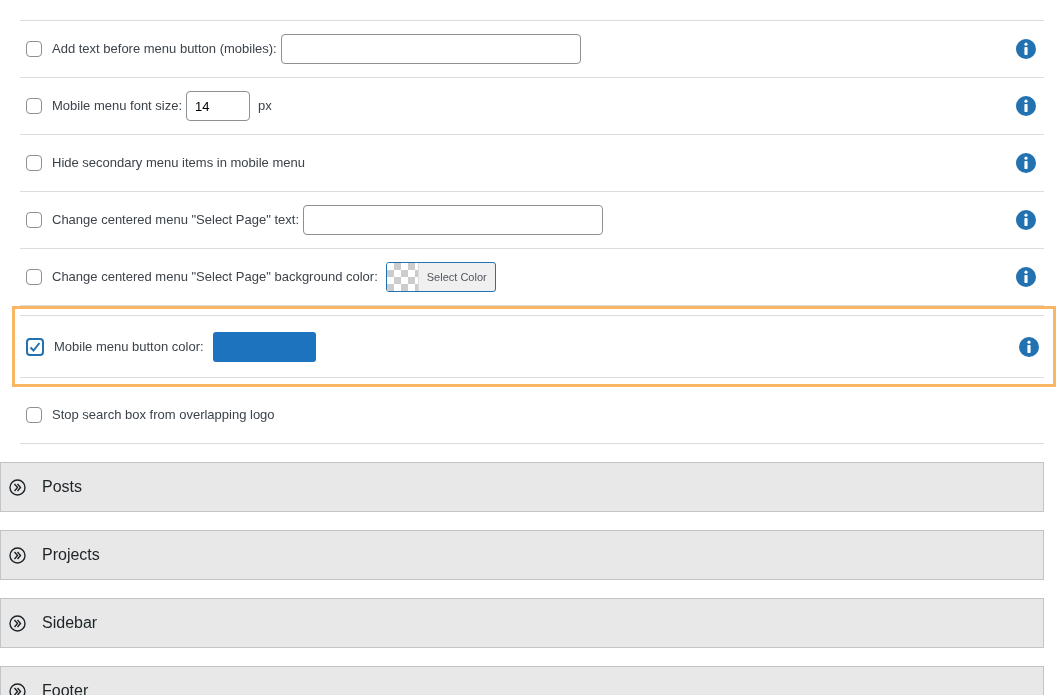  Describe the element at coordinates (264, 346) in the screenshot. I see `color-swatch` at that location.